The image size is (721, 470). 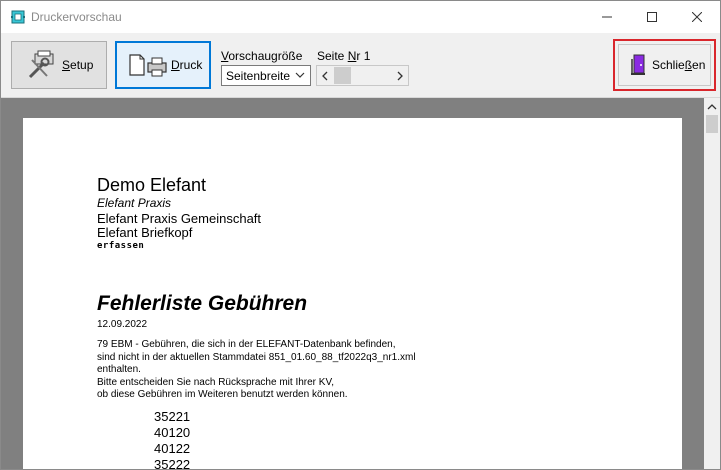 What do you see at coordinates (344, 56) in the screenshot?
I see `page-number-label: Seite Nr 1` at bounding box center [344, 56].